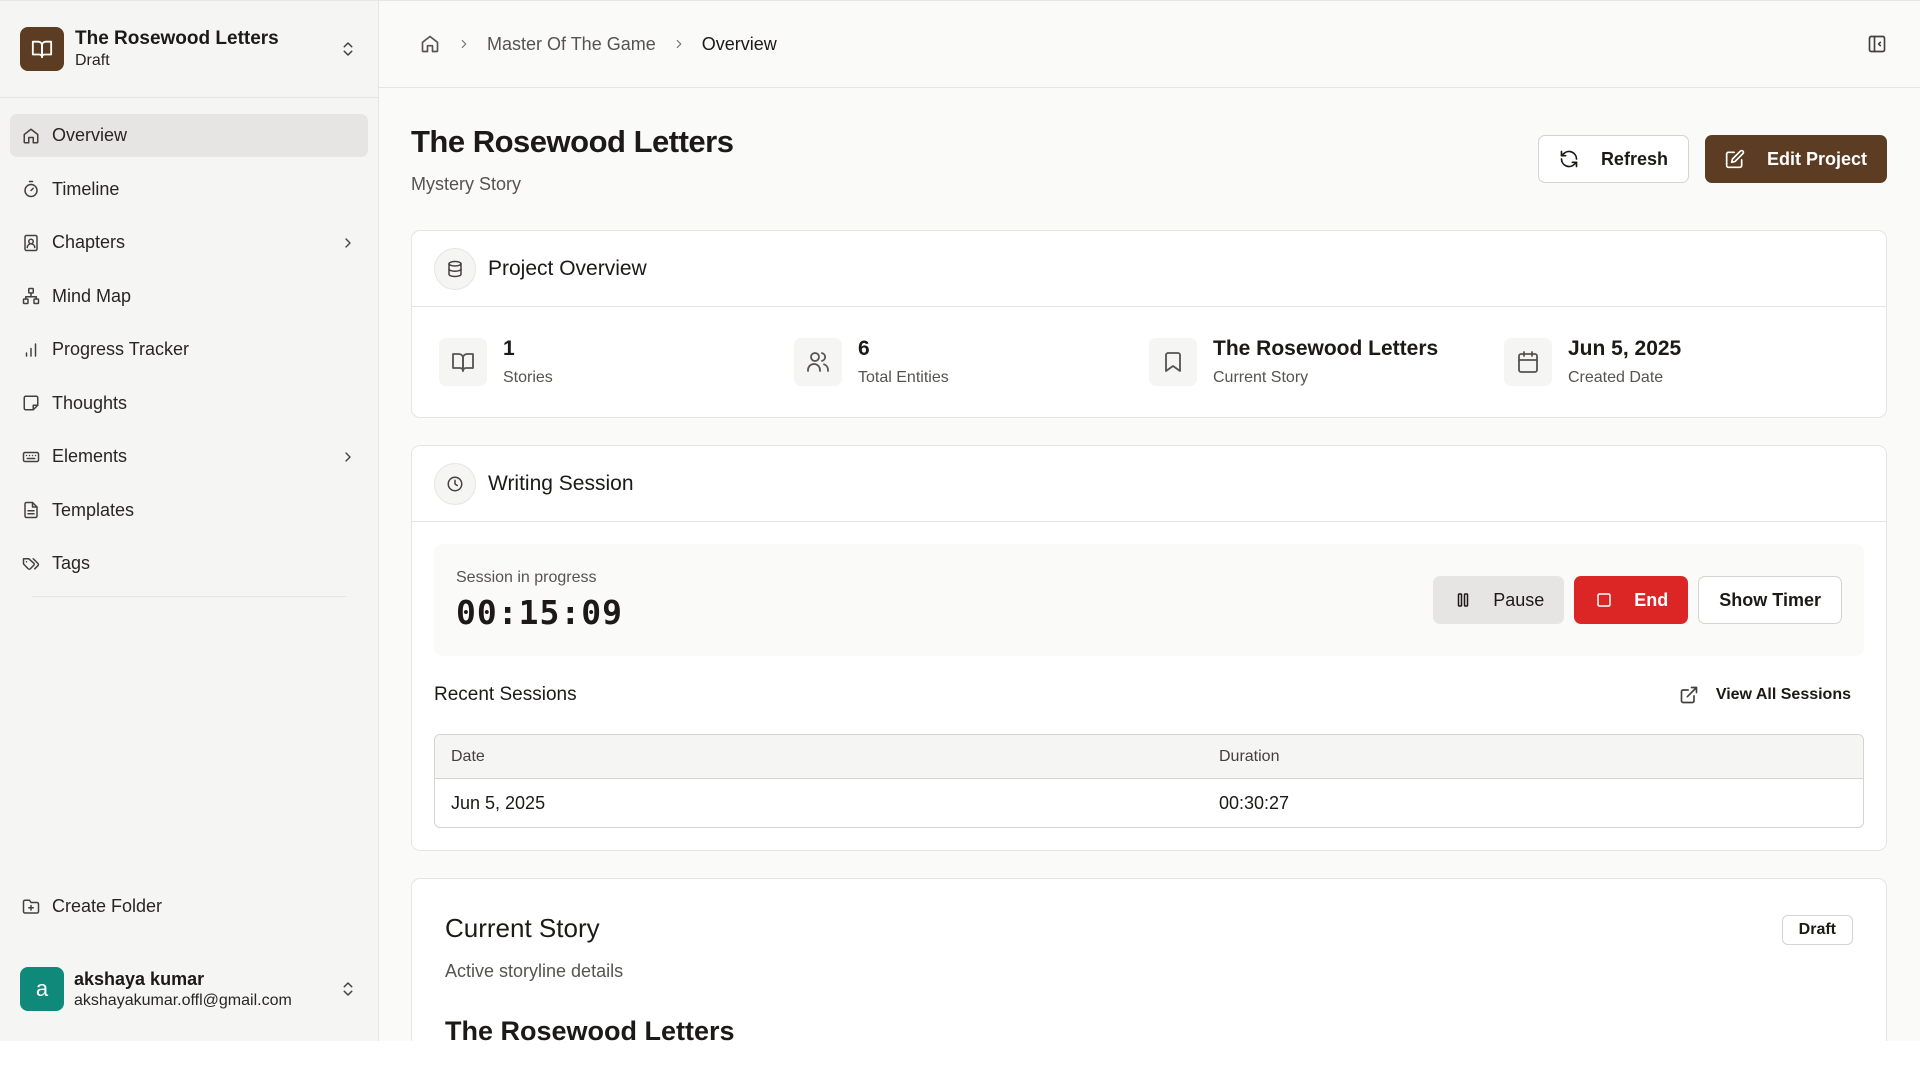  Describe the element at coordinates (71, 563) in the screenshot. I see `sidebar-item-label: Tags` at that location.